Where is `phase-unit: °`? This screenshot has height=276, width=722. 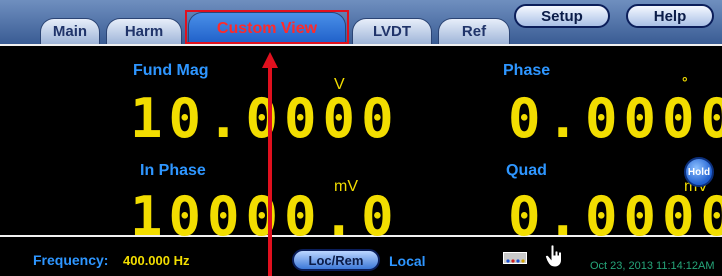 phase-unit: ° is located at coordinates (685, 82).